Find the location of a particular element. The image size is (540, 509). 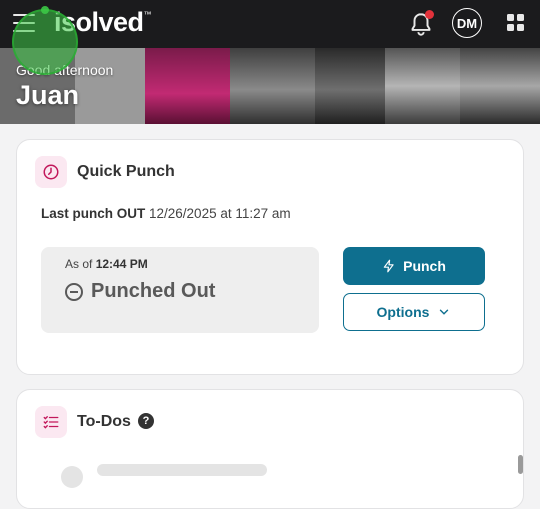

touch-indicator-dot is located at coordinates (45, 10).